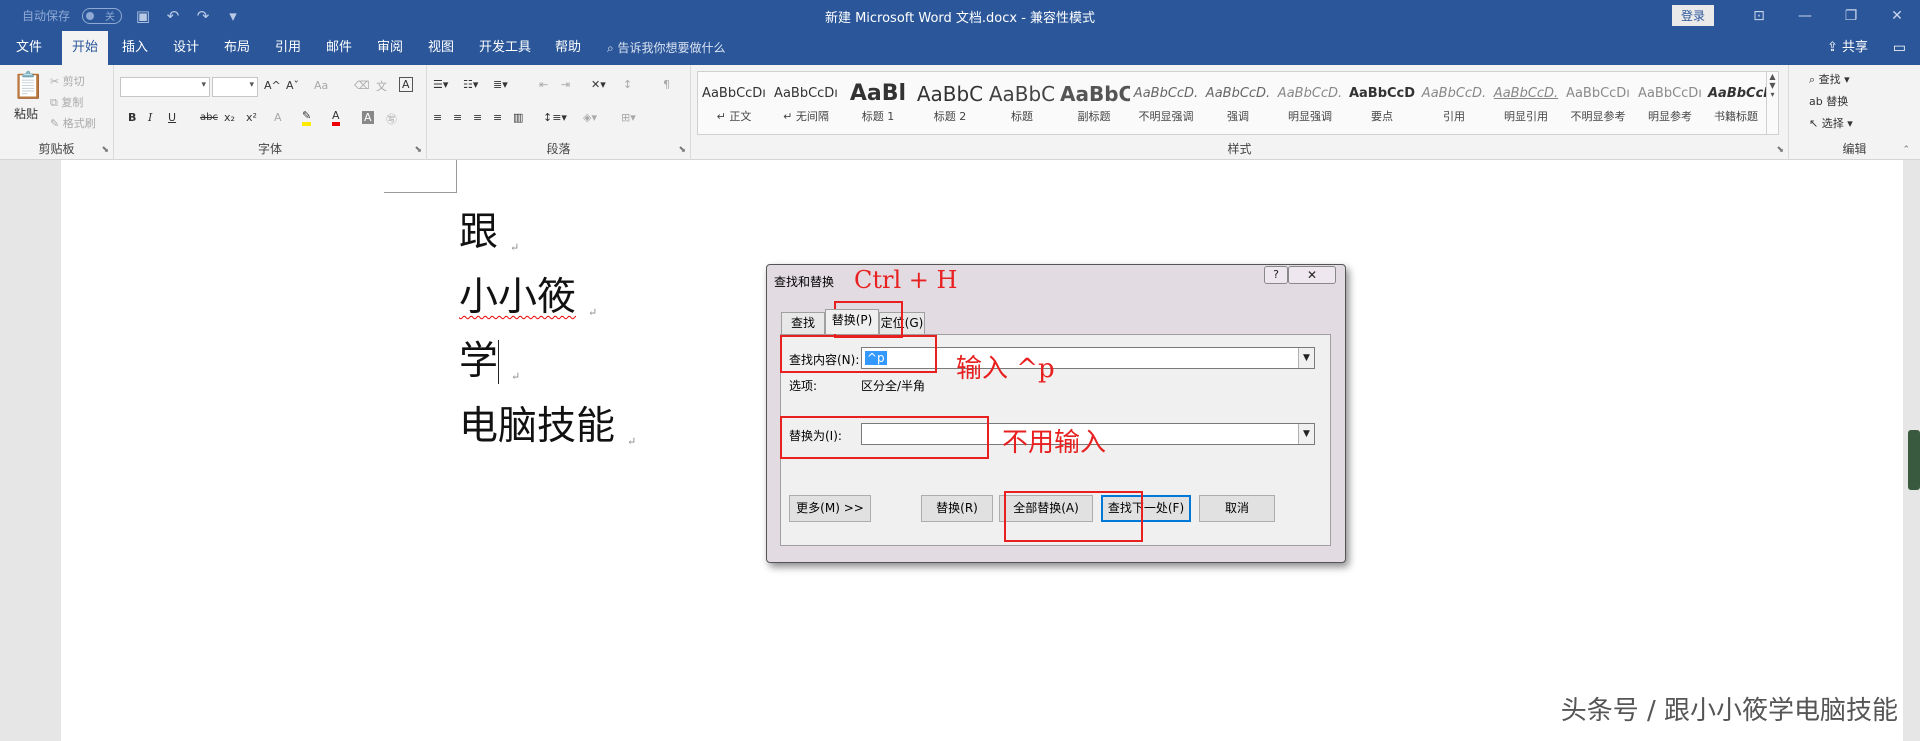 The image size is (1920, 741). Describe the element at coordinates (390, 48) in the screenshot. I see `tab-review: 审阅` at that location.